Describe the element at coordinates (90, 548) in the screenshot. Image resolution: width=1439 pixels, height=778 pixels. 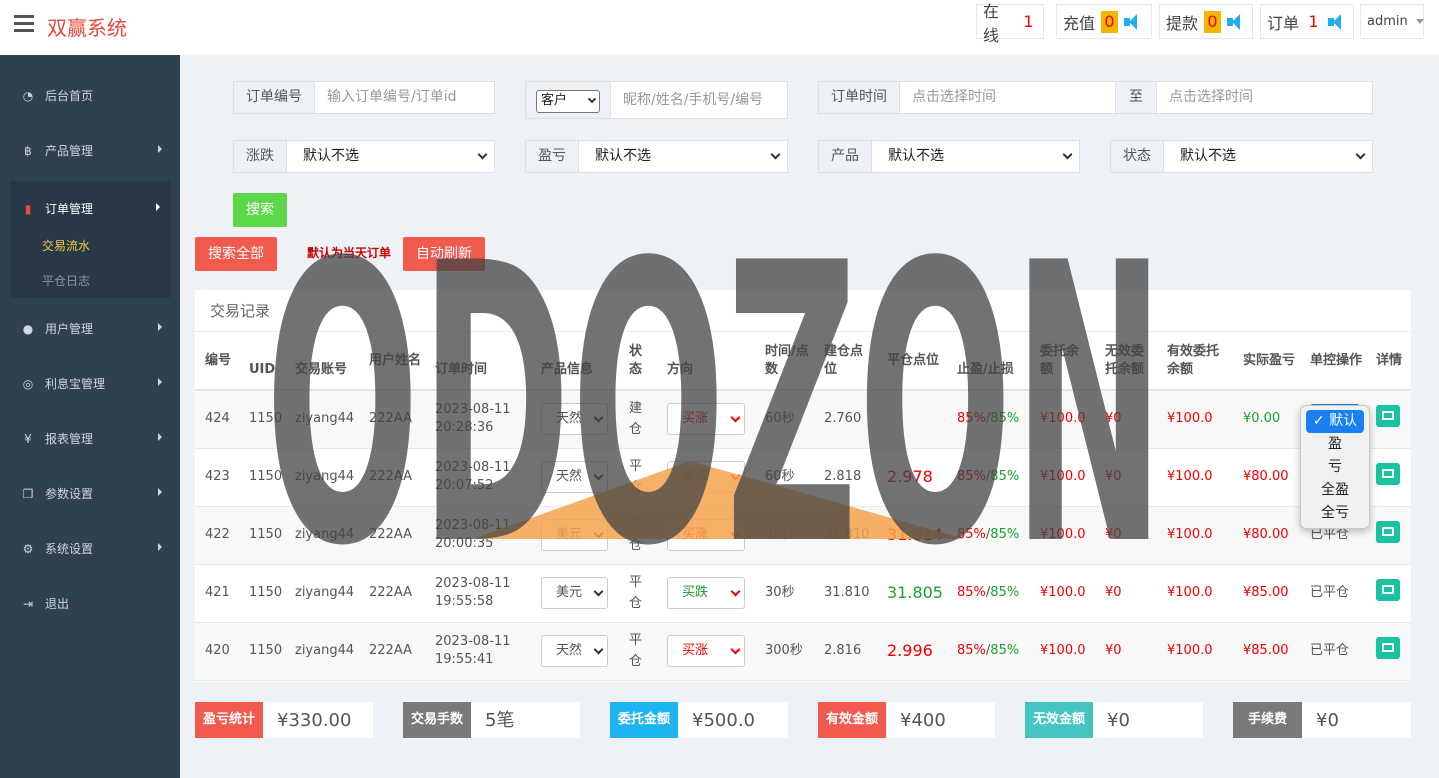
I see `sidebar-item-system: ⚙ 系统设置` at that location.